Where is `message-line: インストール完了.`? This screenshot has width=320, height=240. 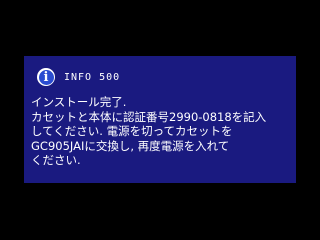
message-line: インストール完了. is located at coordinates (79, 102).